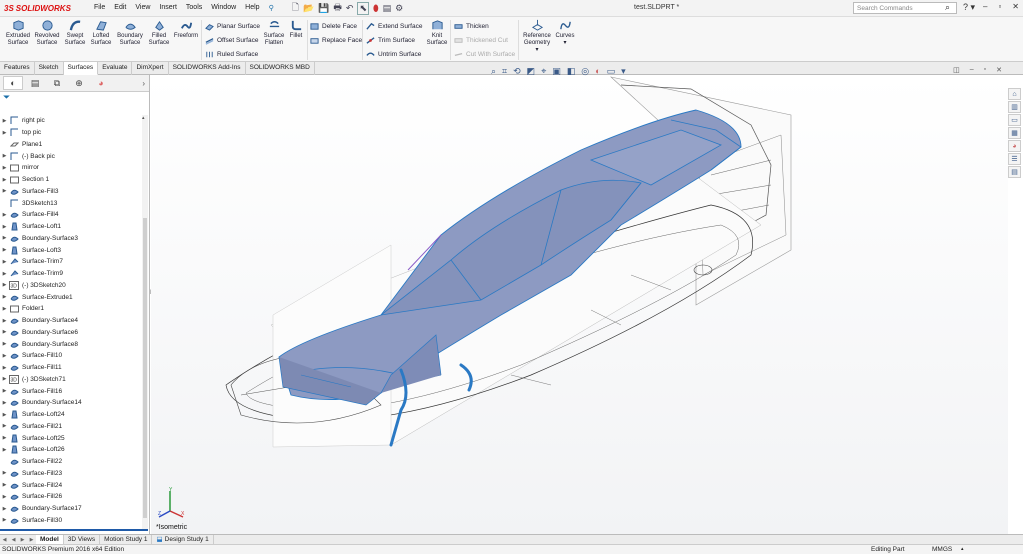 The image size is (1023, 554). What do you see at coordinates (71, 133) in the screenshot?
I see `tree-item: ▶ top pic` at bounding box center [71, 133].